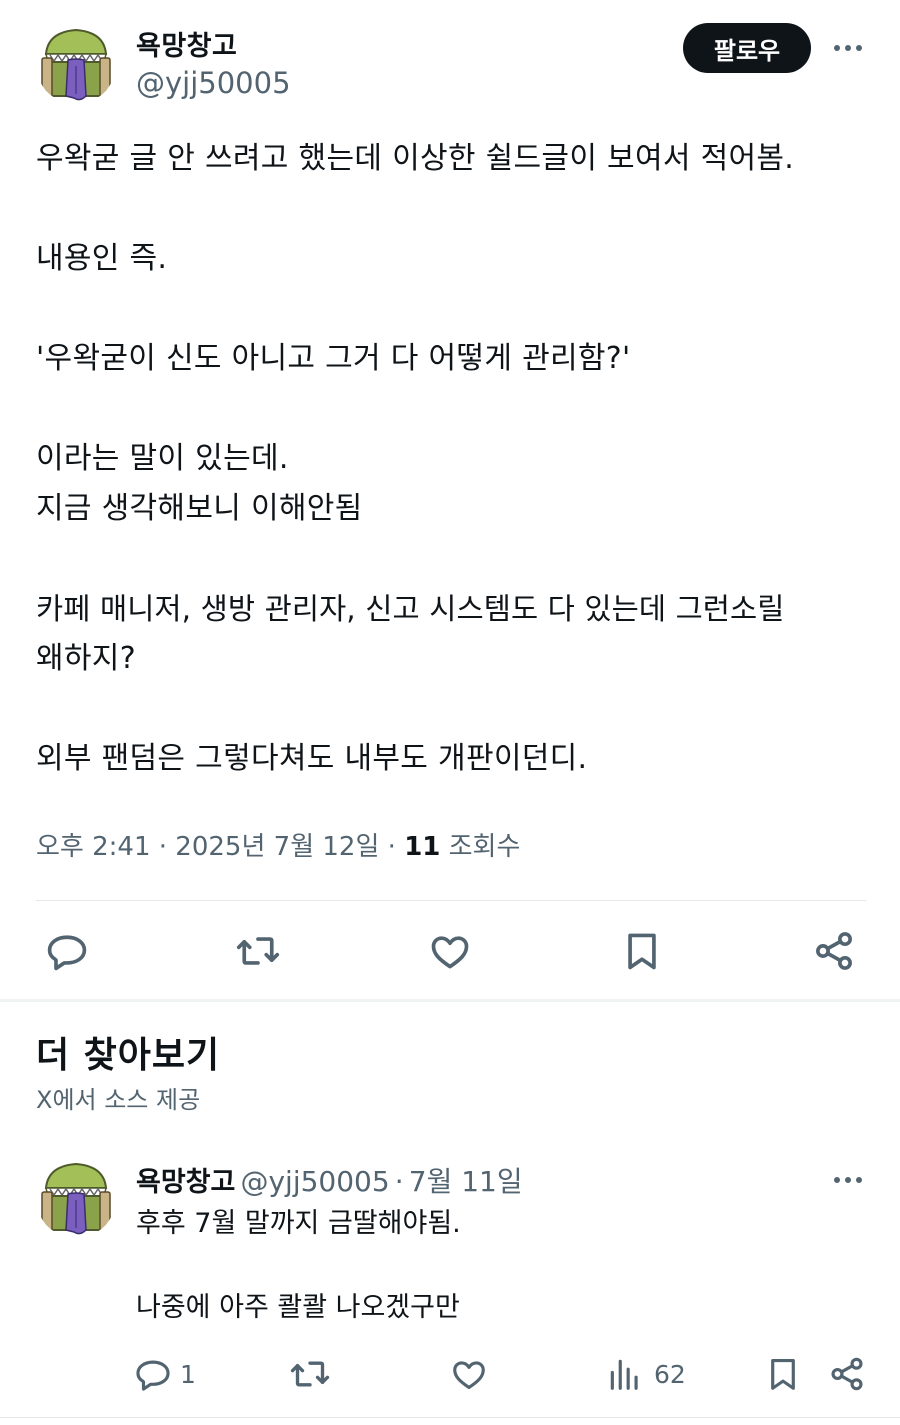 This screenshot has width=900, height=1425. I want to click on divider, so click(451, 900).